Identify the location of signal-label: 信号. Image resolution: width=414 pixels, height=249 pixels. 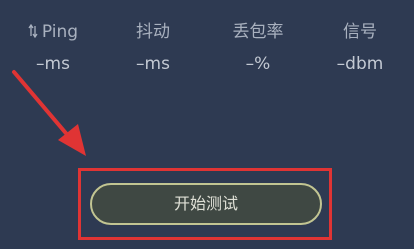
(360, 32).